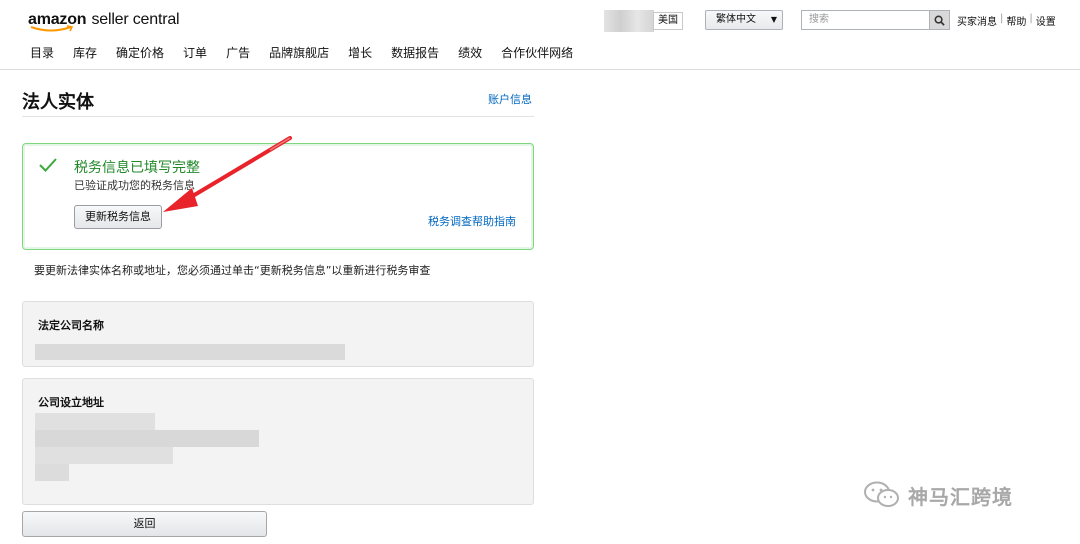 The image size is (1080, 544). I want to click on header-links: 买家消息 | 帮助 | 设置, so click(1006, 20).